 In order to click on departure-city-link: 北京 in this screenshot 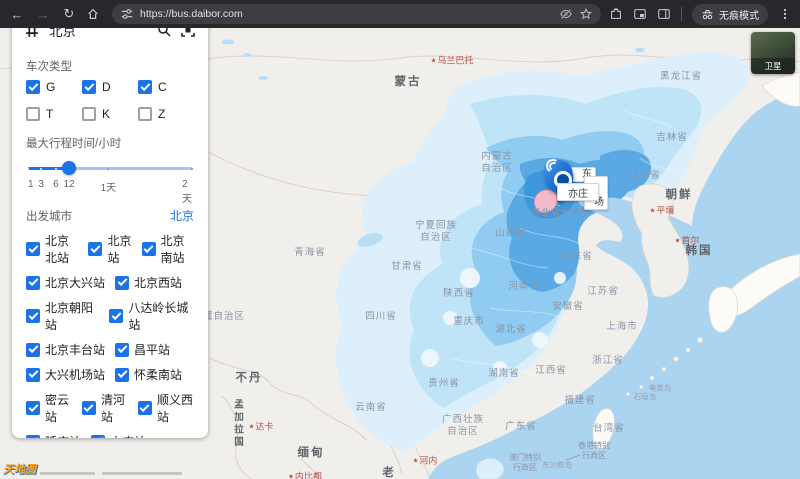, I will do `click(182, 215)`.